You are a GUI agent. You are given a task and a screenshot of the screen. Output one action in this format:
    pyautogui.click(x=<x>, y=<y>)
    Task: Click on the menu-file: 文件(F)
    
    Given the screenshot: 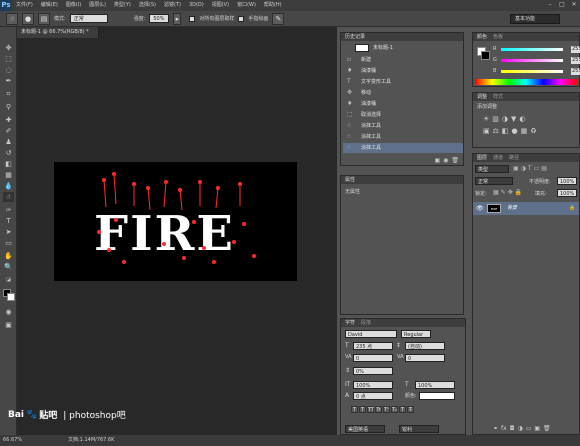 What is the action you would take?
    pyautogui.click(x=24, y=5)
    